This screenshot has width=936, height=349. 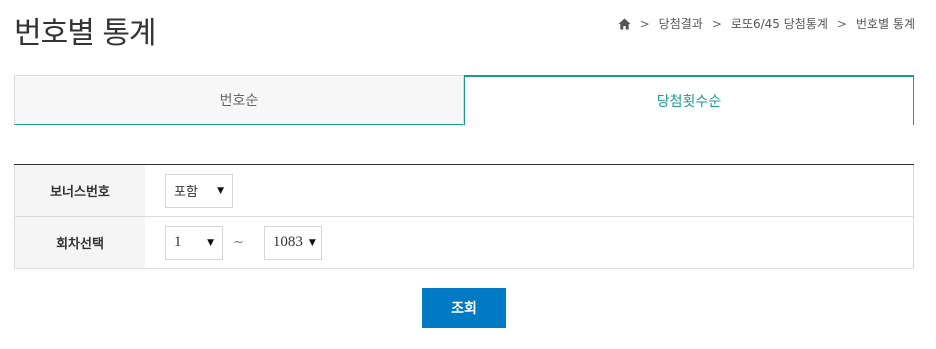 I want to click on filter-row-round: 회차선택 1 ▼ ~ 1083 ▼, so click(x=464, y=243).